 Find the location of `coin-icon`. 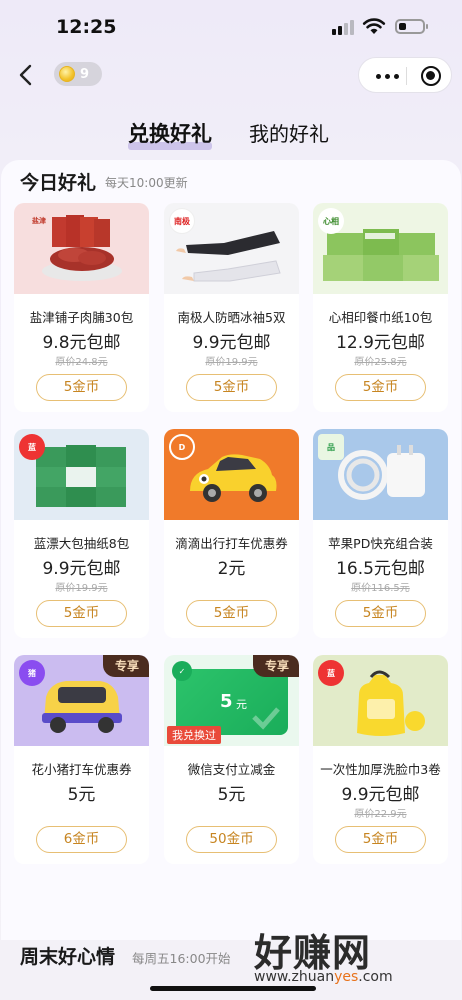

coin-icon is located at coordinates (67, 74).